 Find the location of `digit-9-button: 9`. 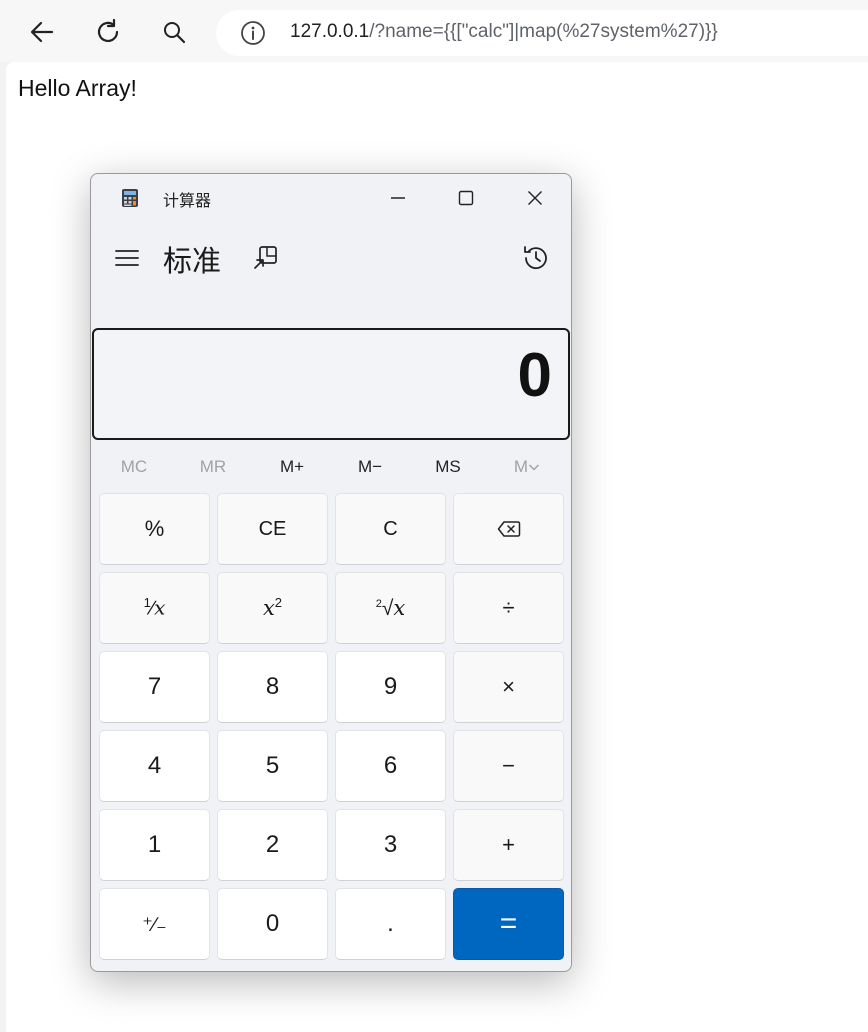

digit-9-button: 9 is located at coordinates (390, 687).